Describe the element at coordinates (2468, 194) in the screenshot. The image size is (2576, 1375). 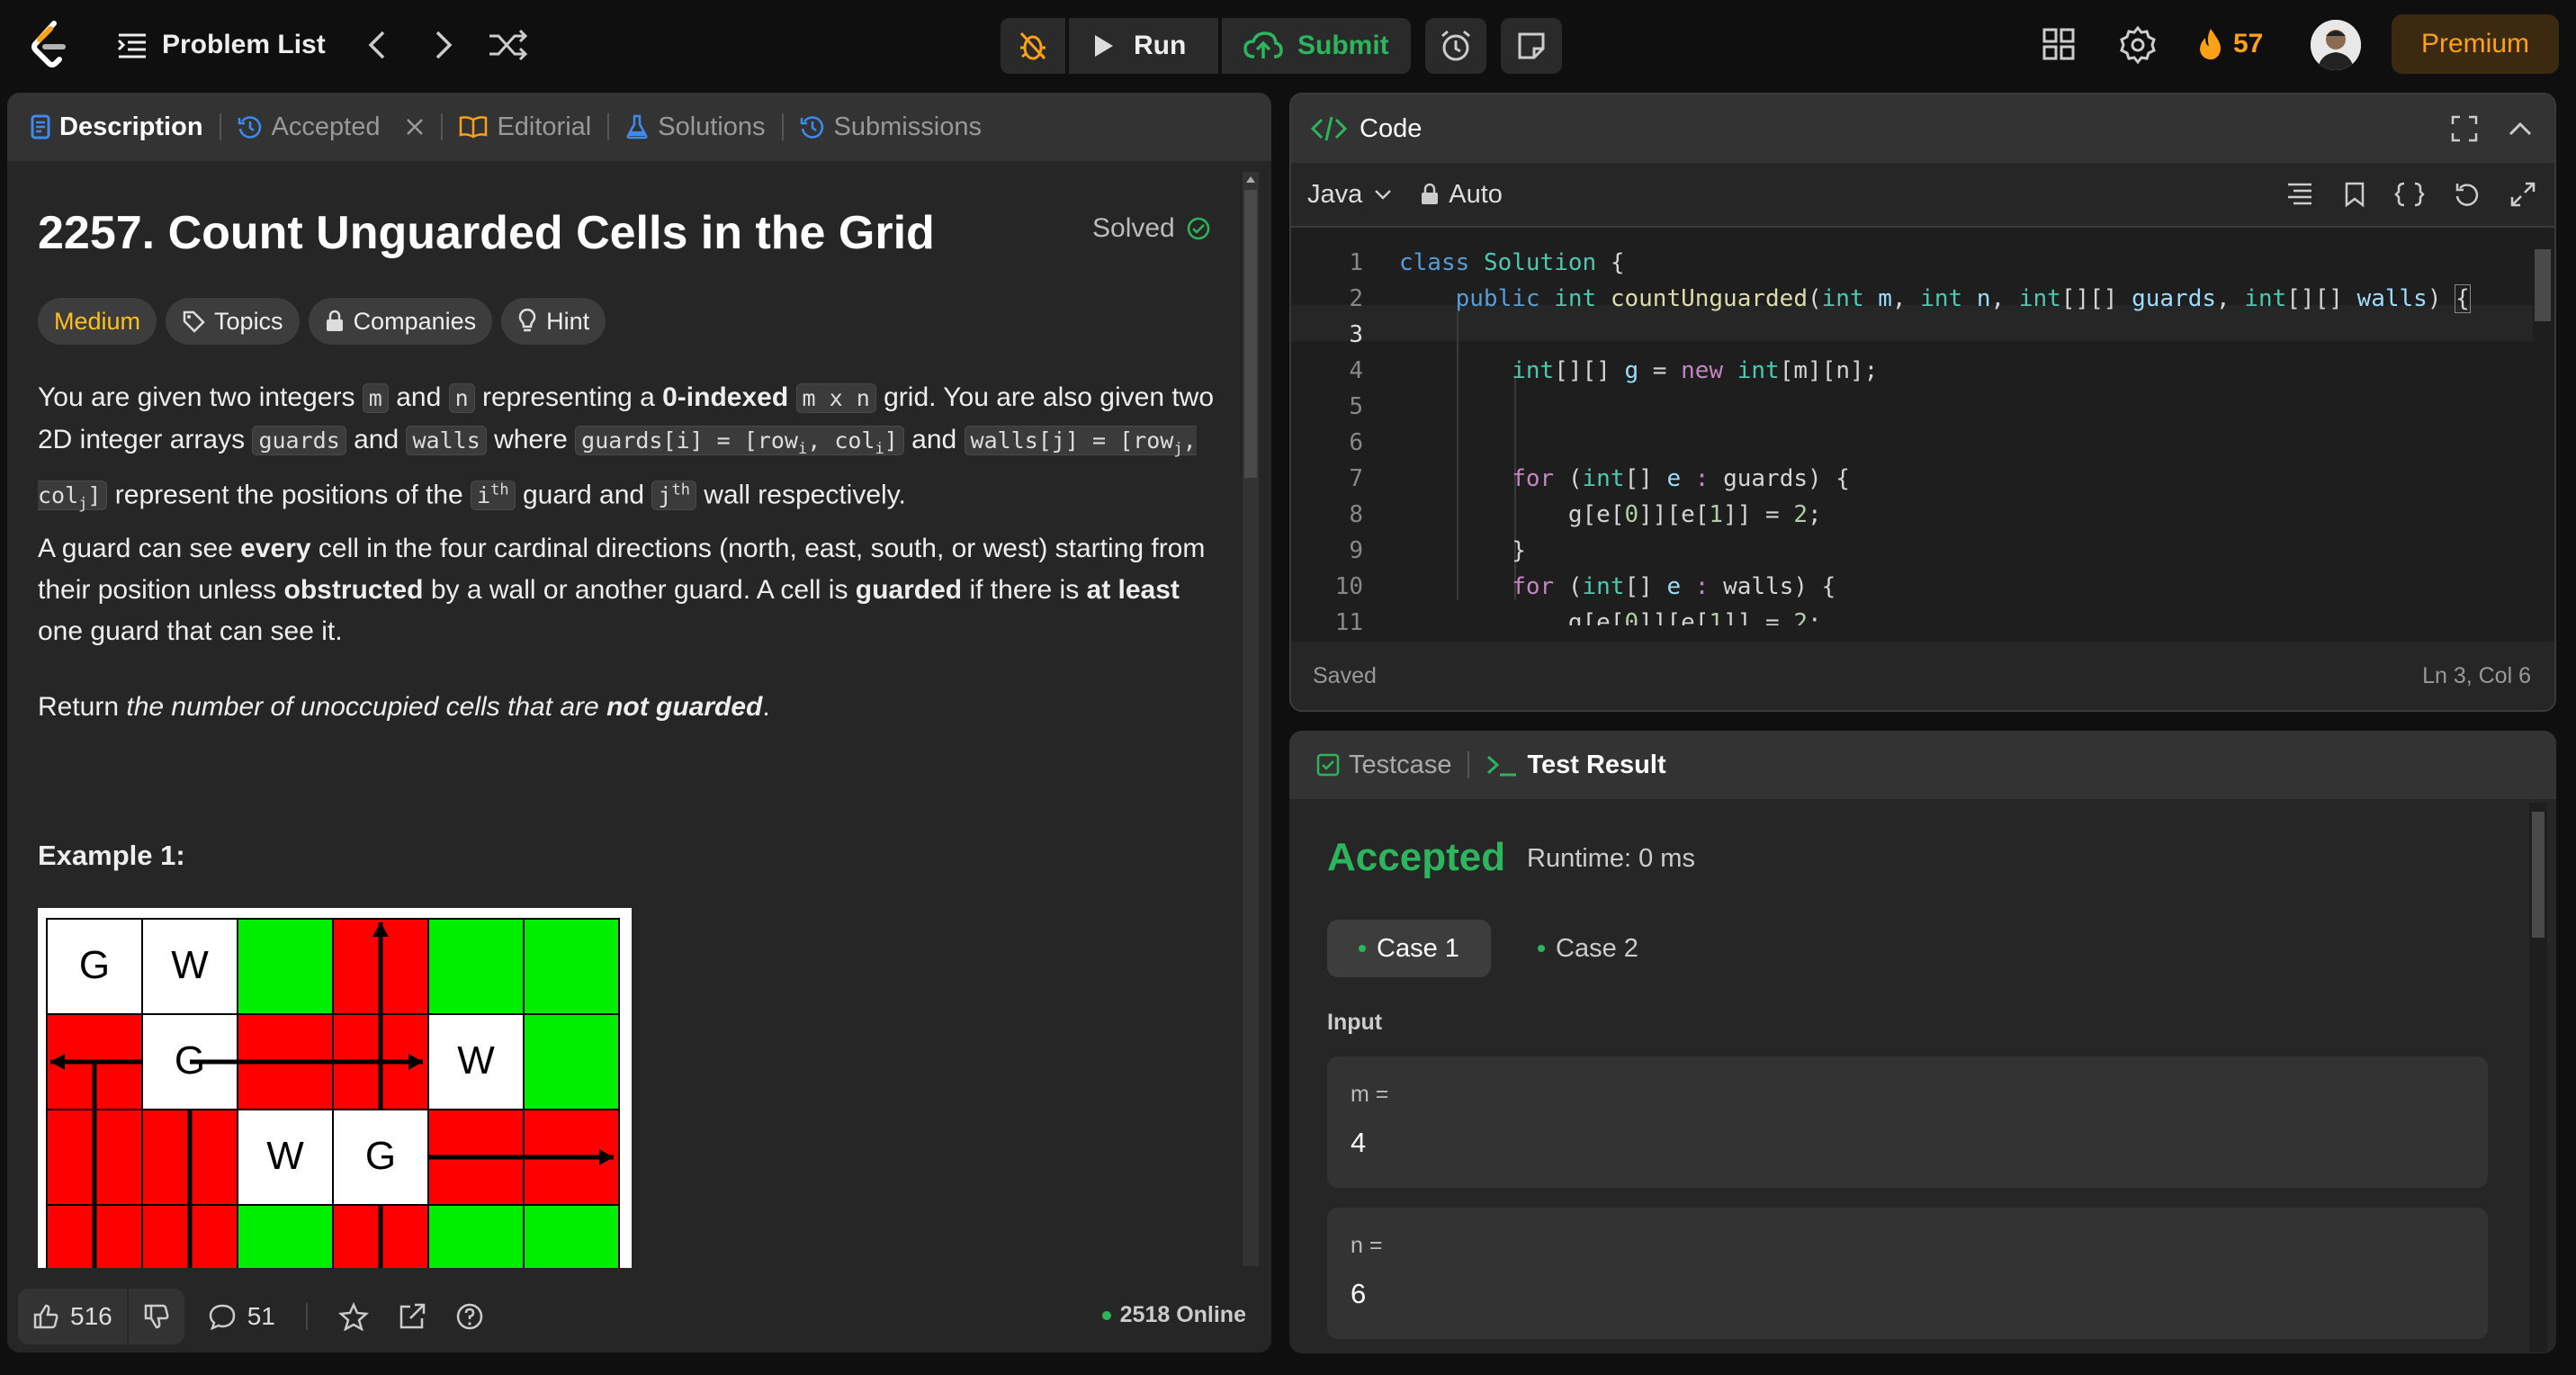
I see `reset-icon` at that location.